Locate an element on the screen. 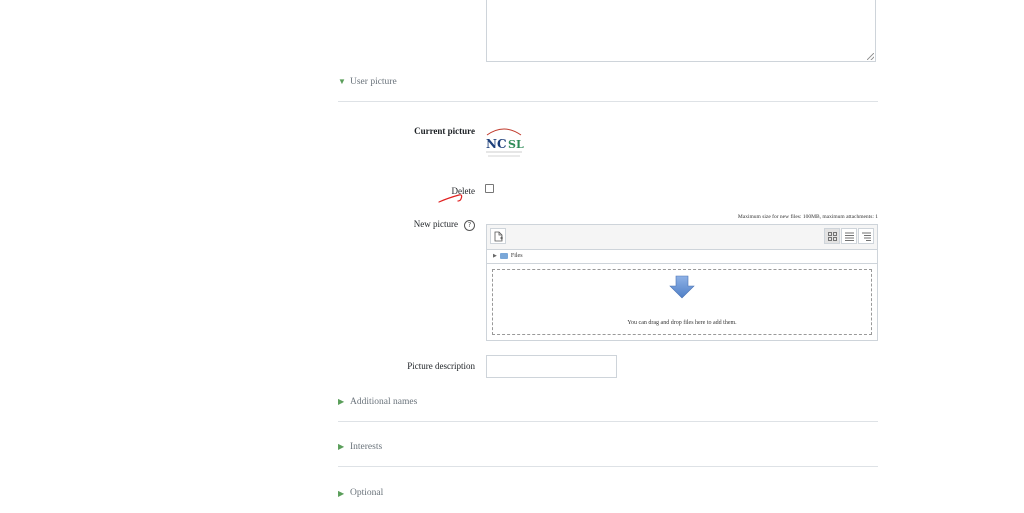  caret-down-icon: ▼ is located at coordinates (342, 81).